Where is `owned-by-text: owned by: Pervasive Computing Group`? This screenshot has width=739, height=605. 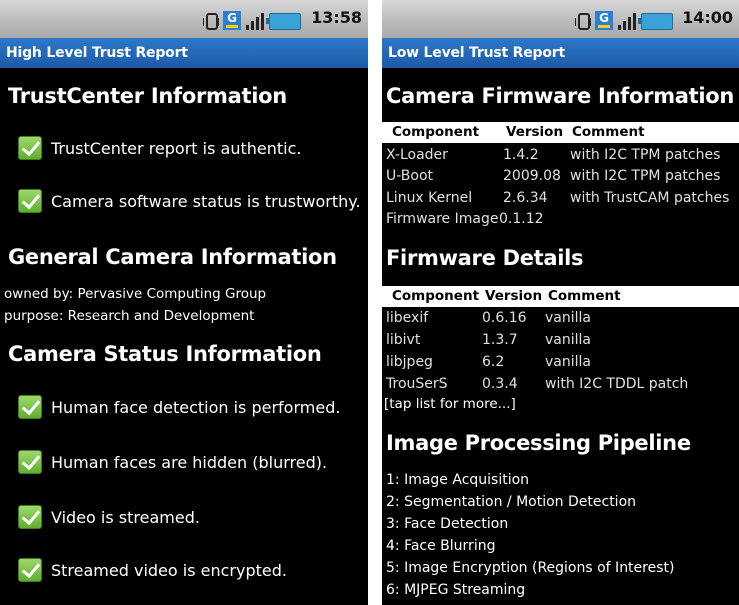 owned-by-text: owned by: Pervasive Computing Group is located at coordinates (135, 294).